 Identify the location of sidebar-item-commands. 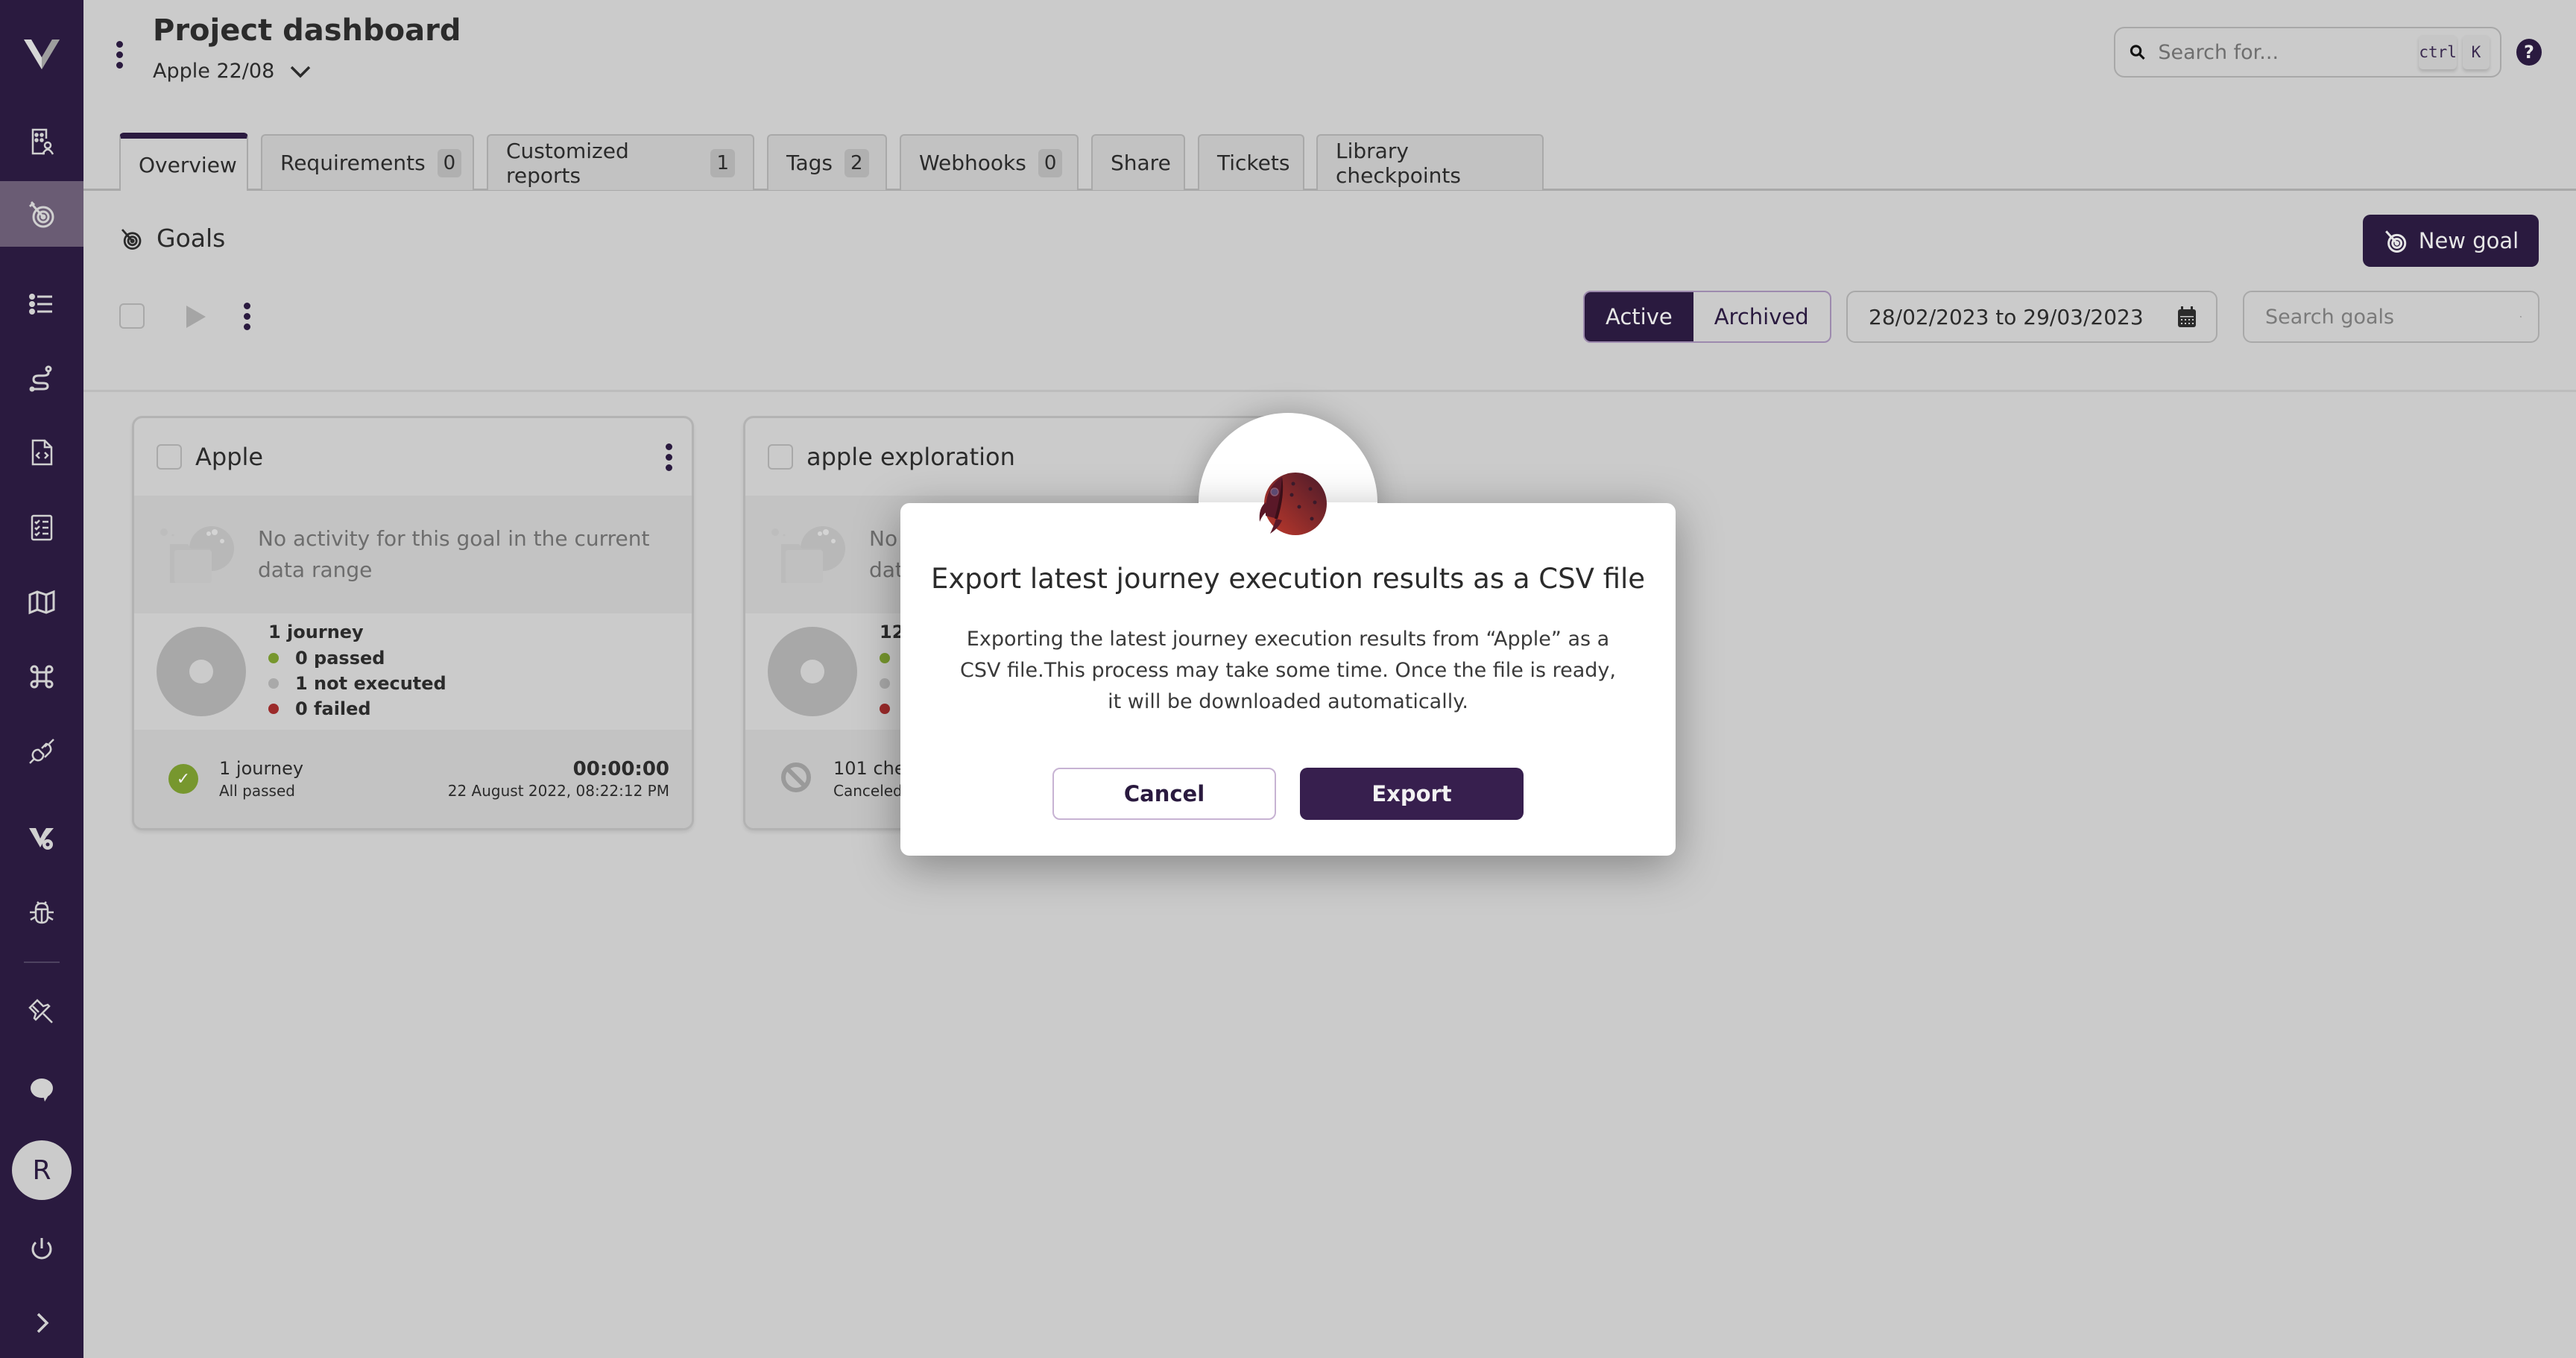
(41, 677).